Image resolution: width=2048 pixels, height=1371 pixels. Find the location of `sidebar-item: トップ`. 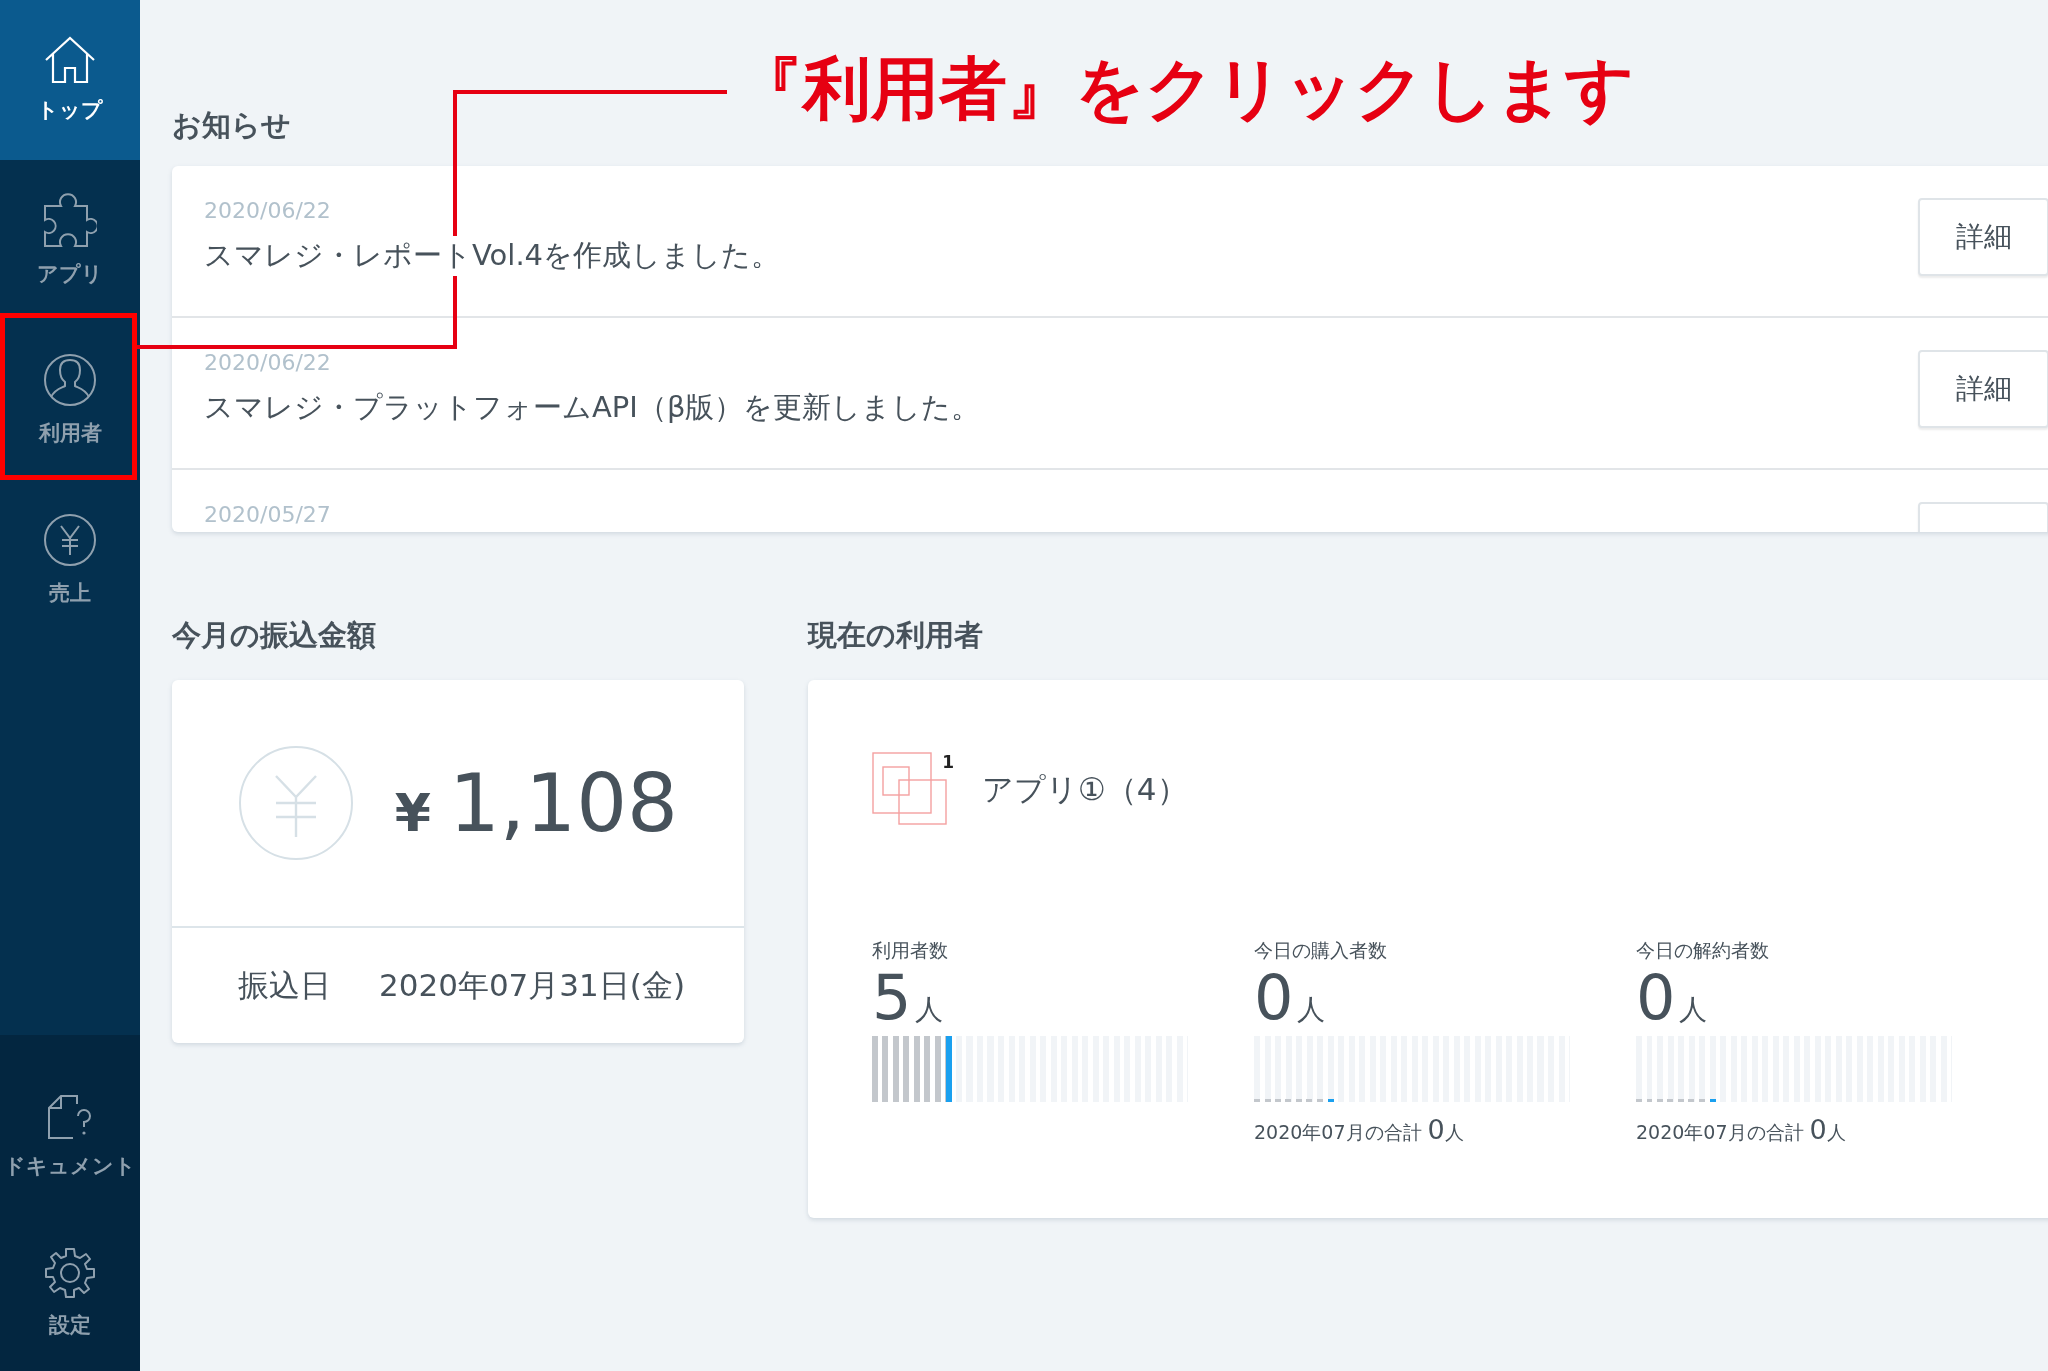

sidebar-item: トップ is located at coordinates (70, 80).